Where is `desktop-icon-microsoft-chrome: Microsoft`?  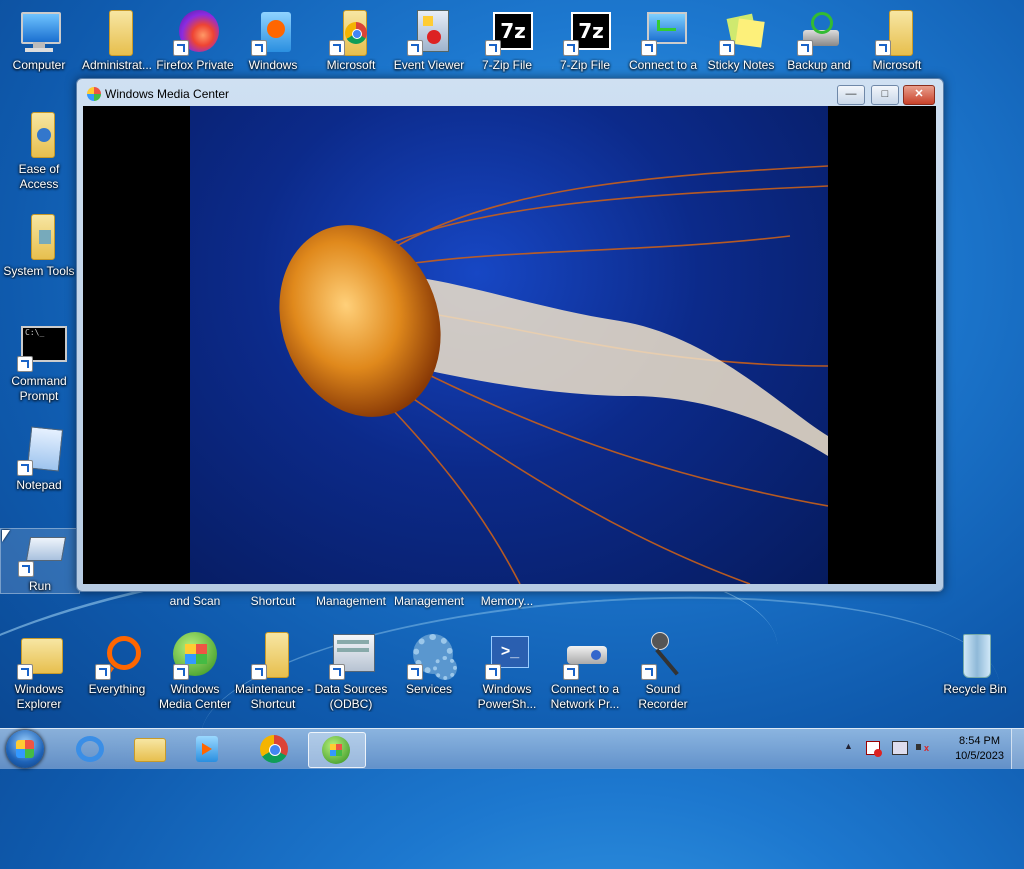
desktop-icon-microsoft-chrome: Microsoft is located at coordinates (351, 40).